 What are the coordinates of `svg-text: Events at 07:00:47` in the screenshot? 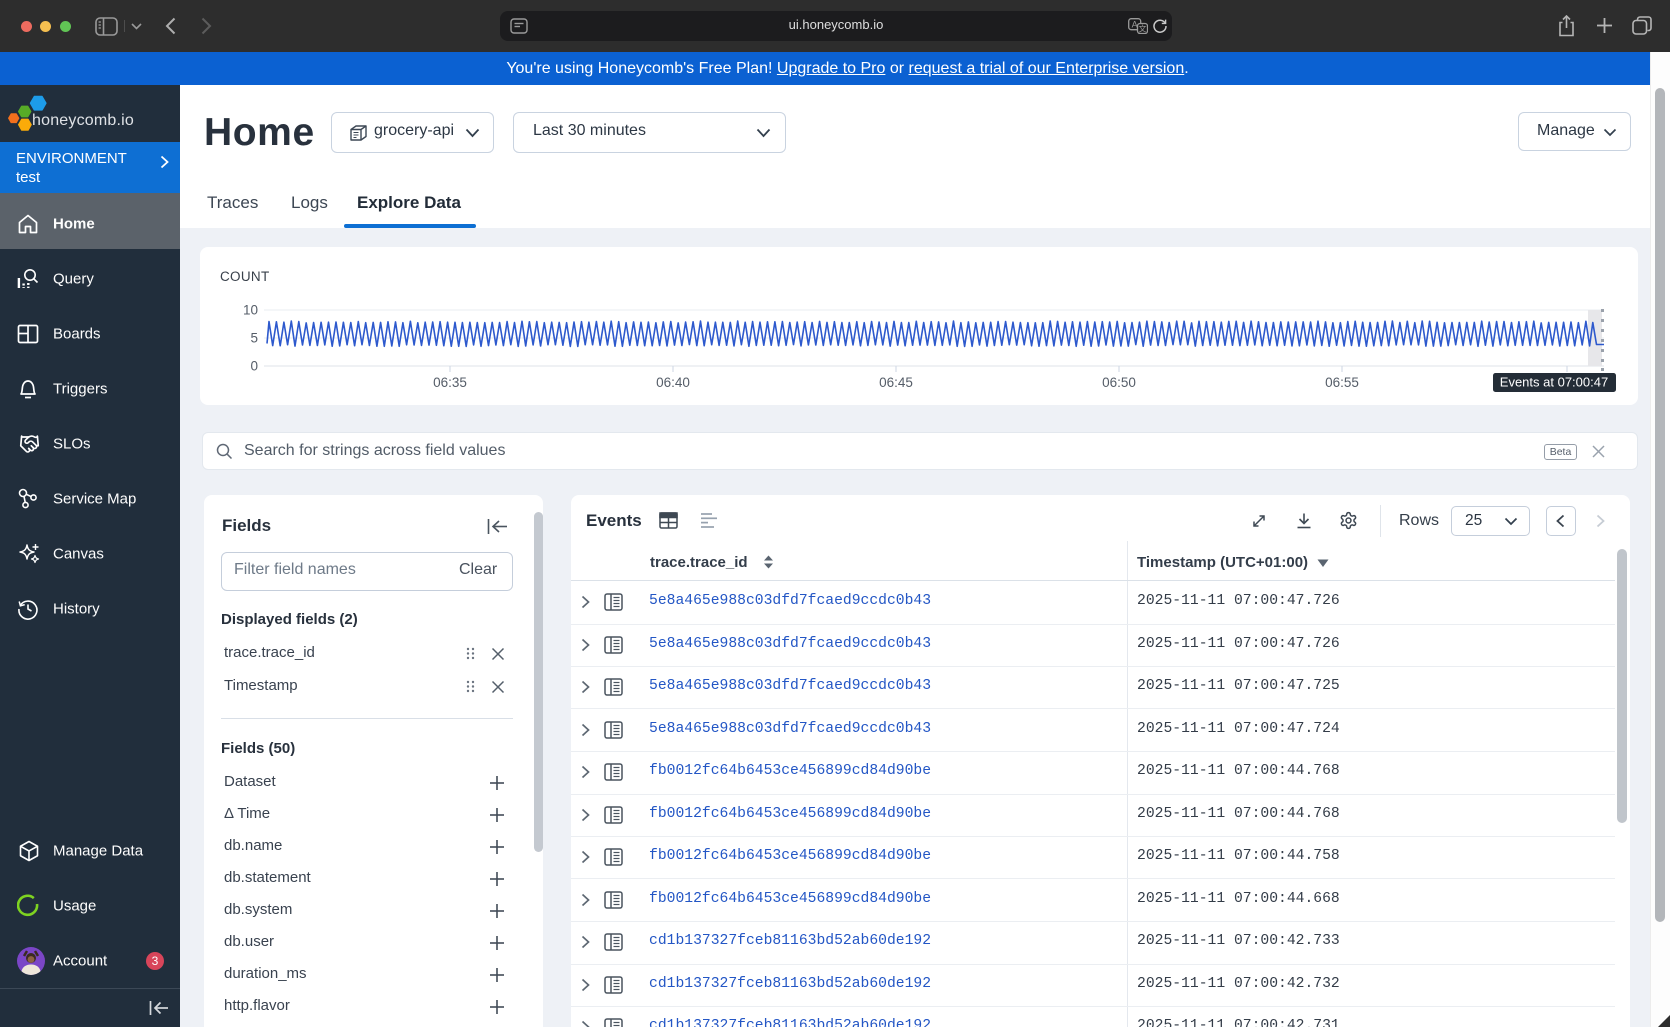 It's located at (1554, 382).